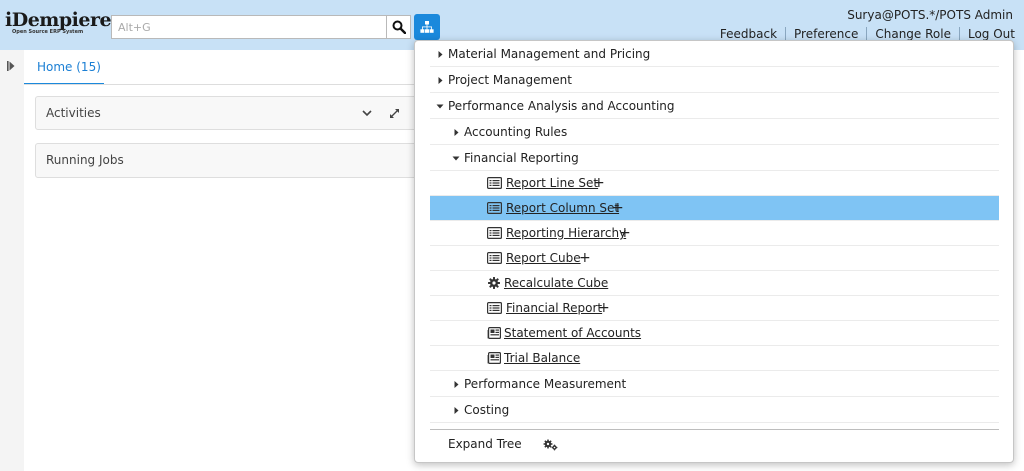 The image size is (1024, 471). I want to click on activities-panel: Activities, so click(235, 113).